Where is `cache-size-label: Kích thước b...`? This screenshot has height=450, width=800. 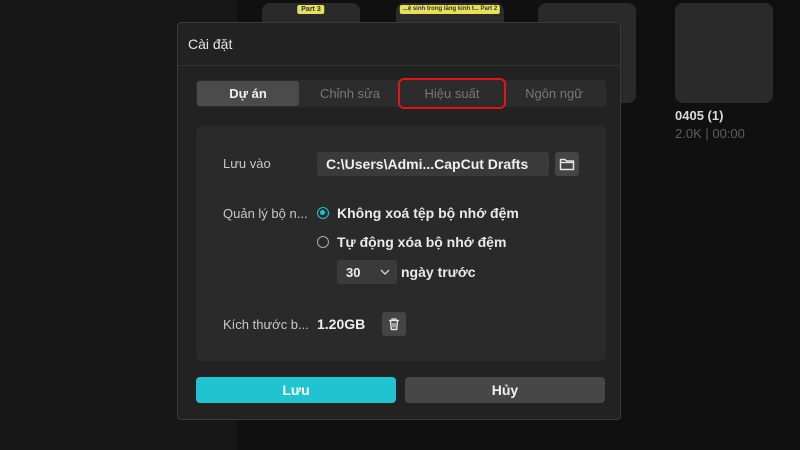
cache-size-label: Kích thước b... is located at coordinates (266, 324).